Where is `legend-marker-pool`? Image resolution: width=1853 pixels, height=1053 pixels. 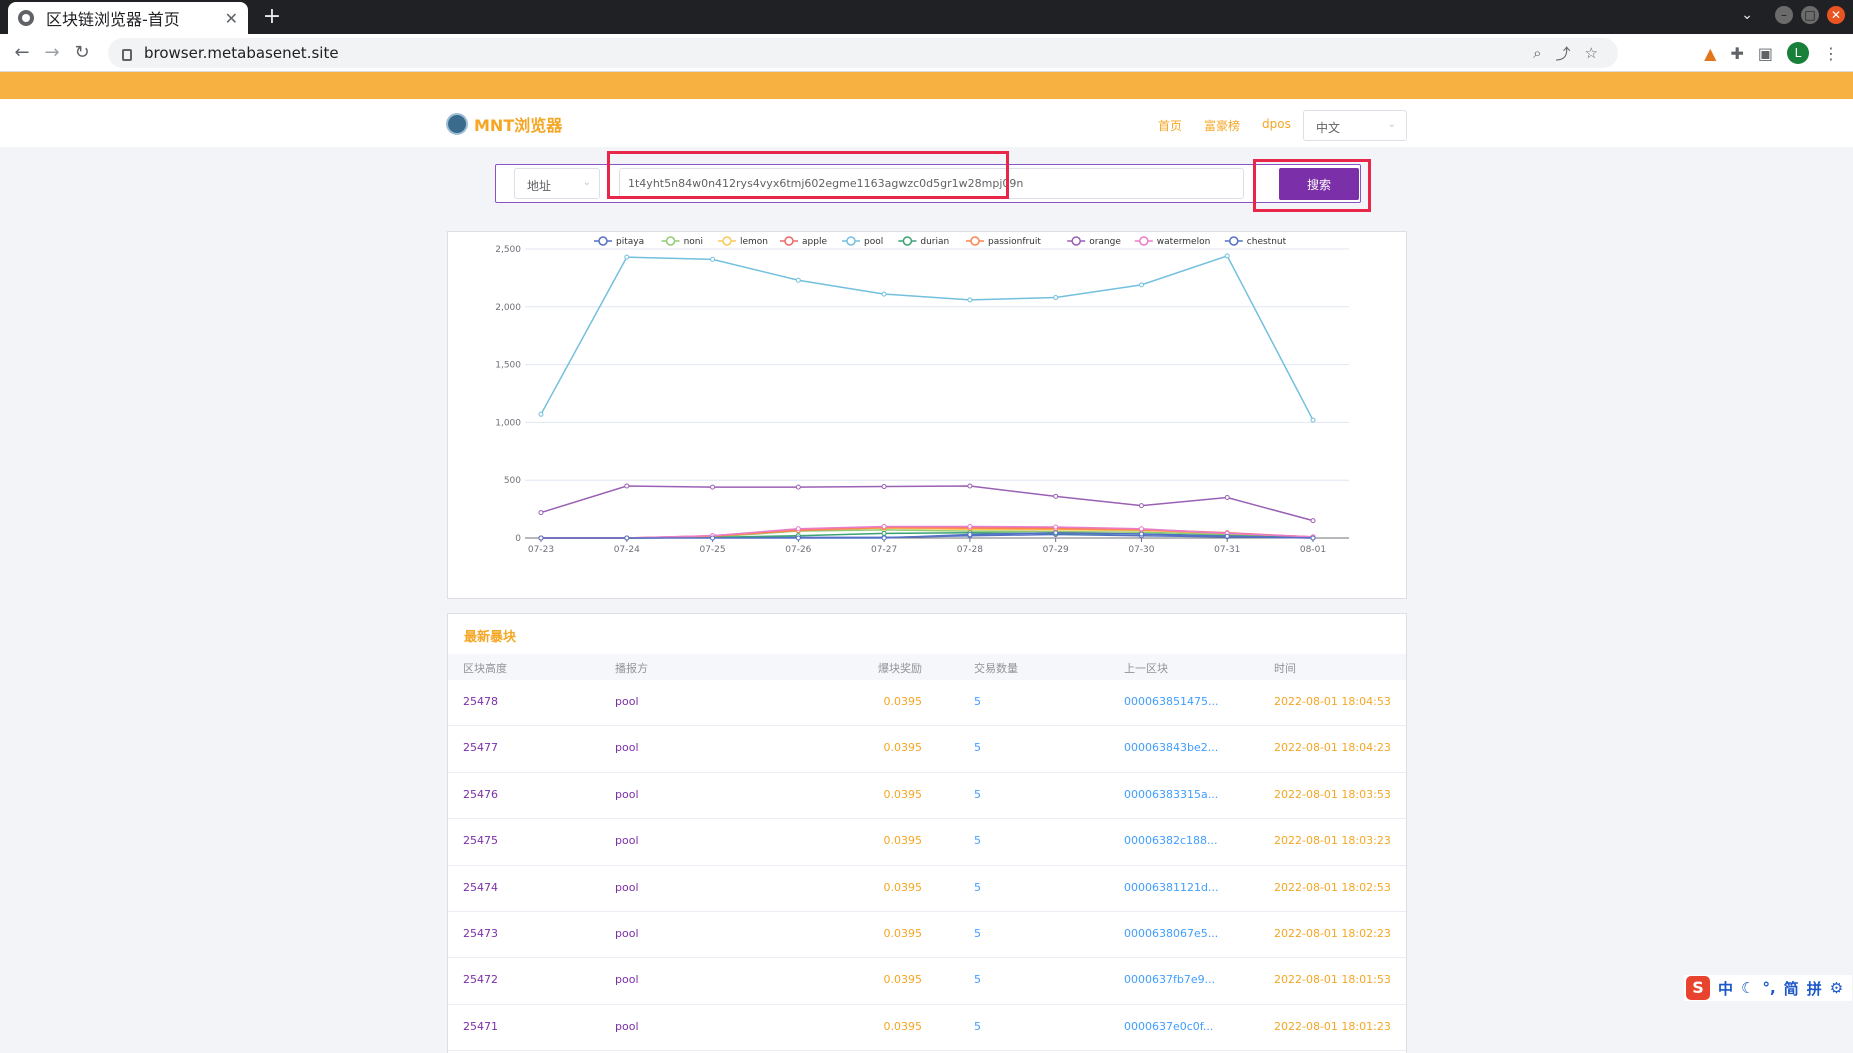
legend-marker-pool is located at coordinates (851, 241).